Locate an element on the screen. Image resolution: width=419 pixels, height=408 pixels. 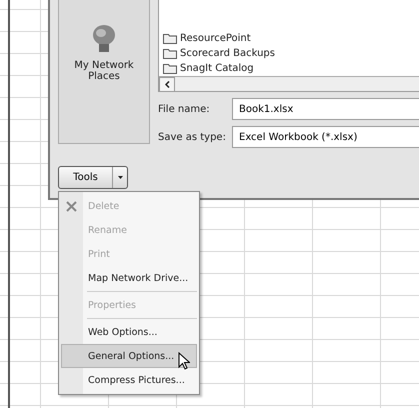
folder-item: ResourcePoint is located at coordinates (289, 38).